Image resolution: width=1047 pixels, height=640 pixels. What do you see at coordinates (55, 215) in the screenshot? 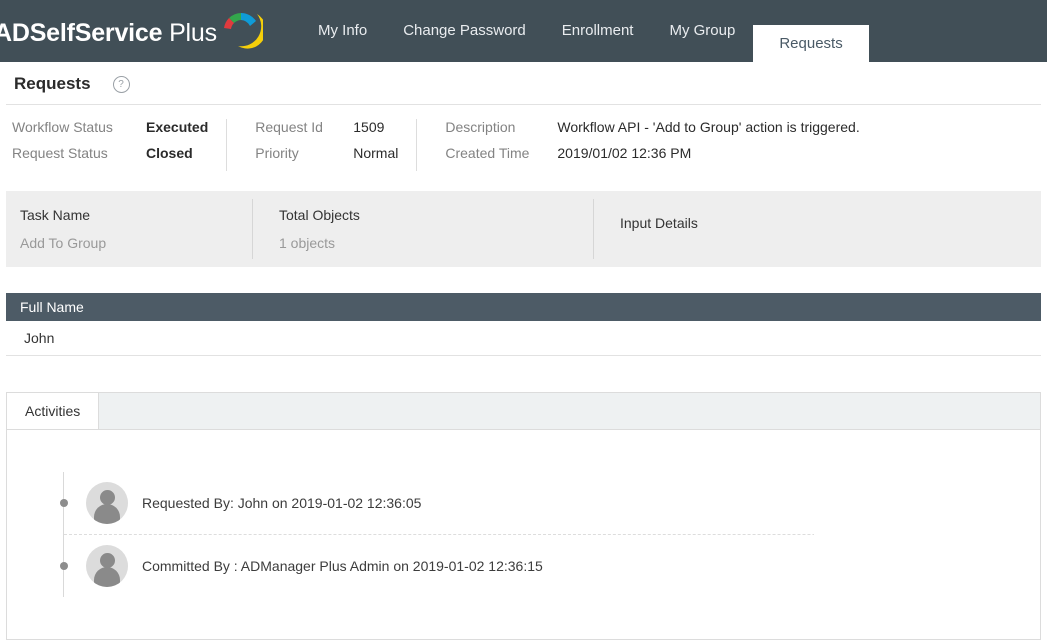
I see `task-head-task-name: Task Name` at bounding box center [55, 215].